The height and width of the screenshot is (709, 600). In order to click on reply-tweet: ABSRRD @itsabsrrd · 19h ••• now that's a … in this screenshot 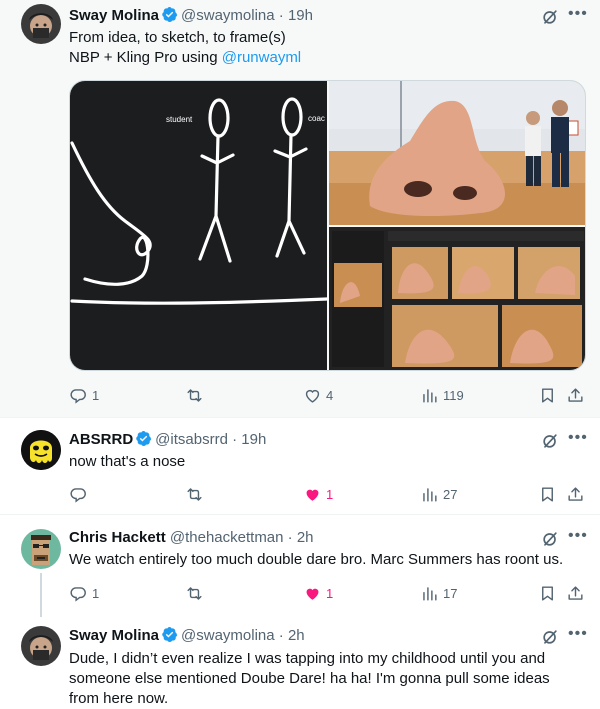, I will do `click(300, 466)`.